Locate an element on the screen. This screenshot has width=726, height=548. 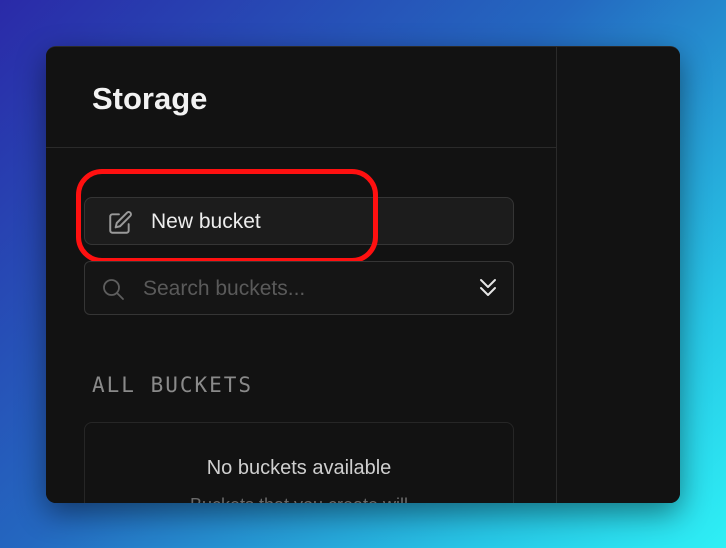
new-bucket-label: New bucket is located at coordinates (206, 221).